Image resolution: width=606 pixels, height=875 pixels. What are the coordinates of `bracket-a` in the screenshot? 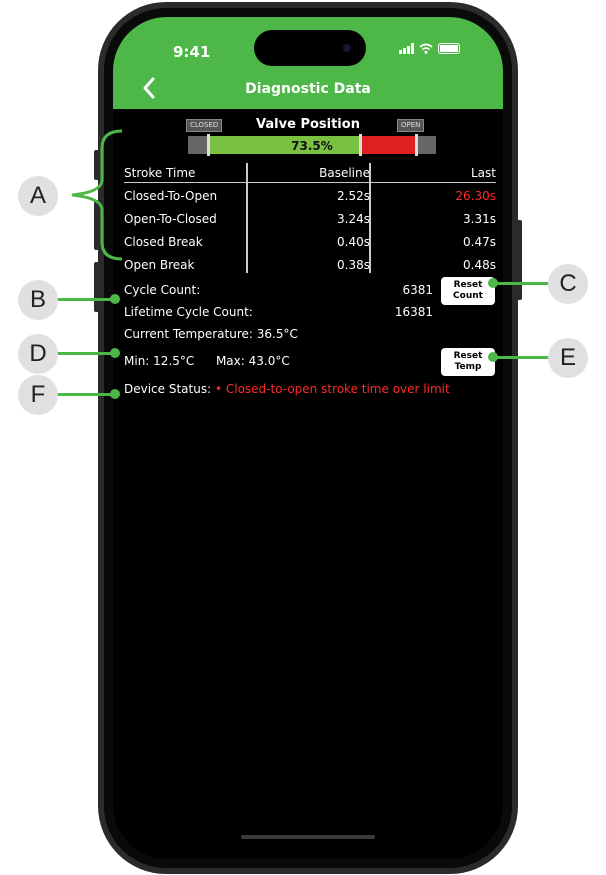 It's located at (97, 195).